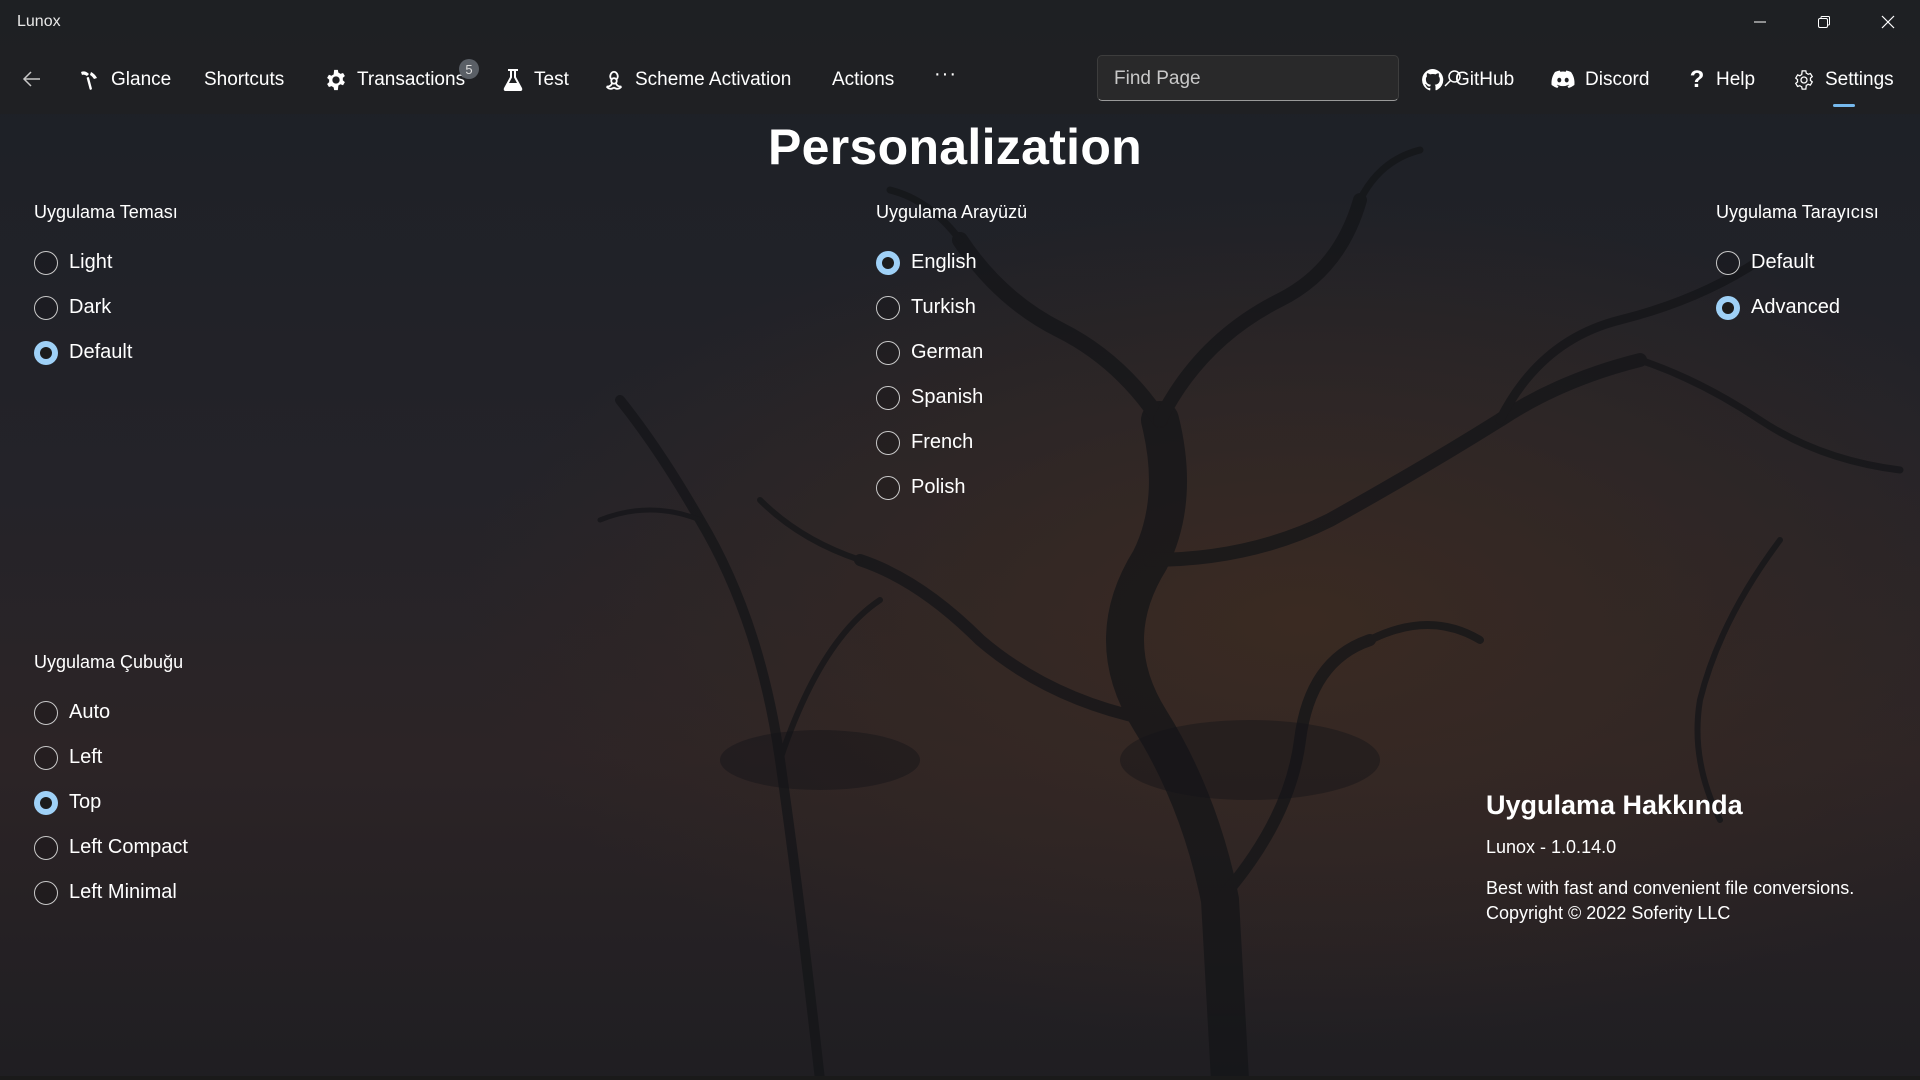 This screenshot has height=1080, width=1920. I want to click on bar-option-left-minimal: Left Minimal, so click(111, 892).